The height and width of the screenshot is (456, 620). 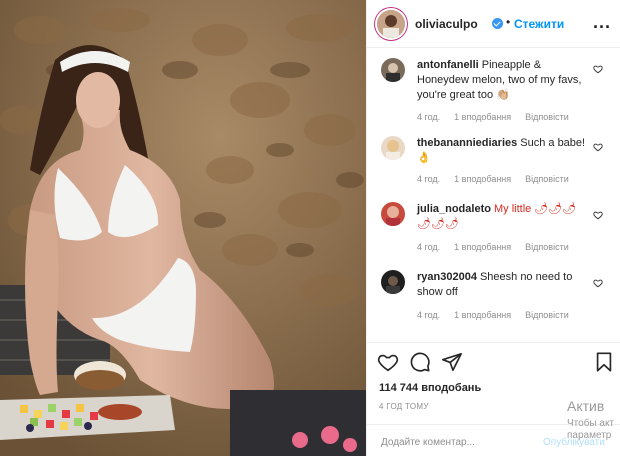 I want to click on author-username: oliviaculpo, so click(x=446, y=24).